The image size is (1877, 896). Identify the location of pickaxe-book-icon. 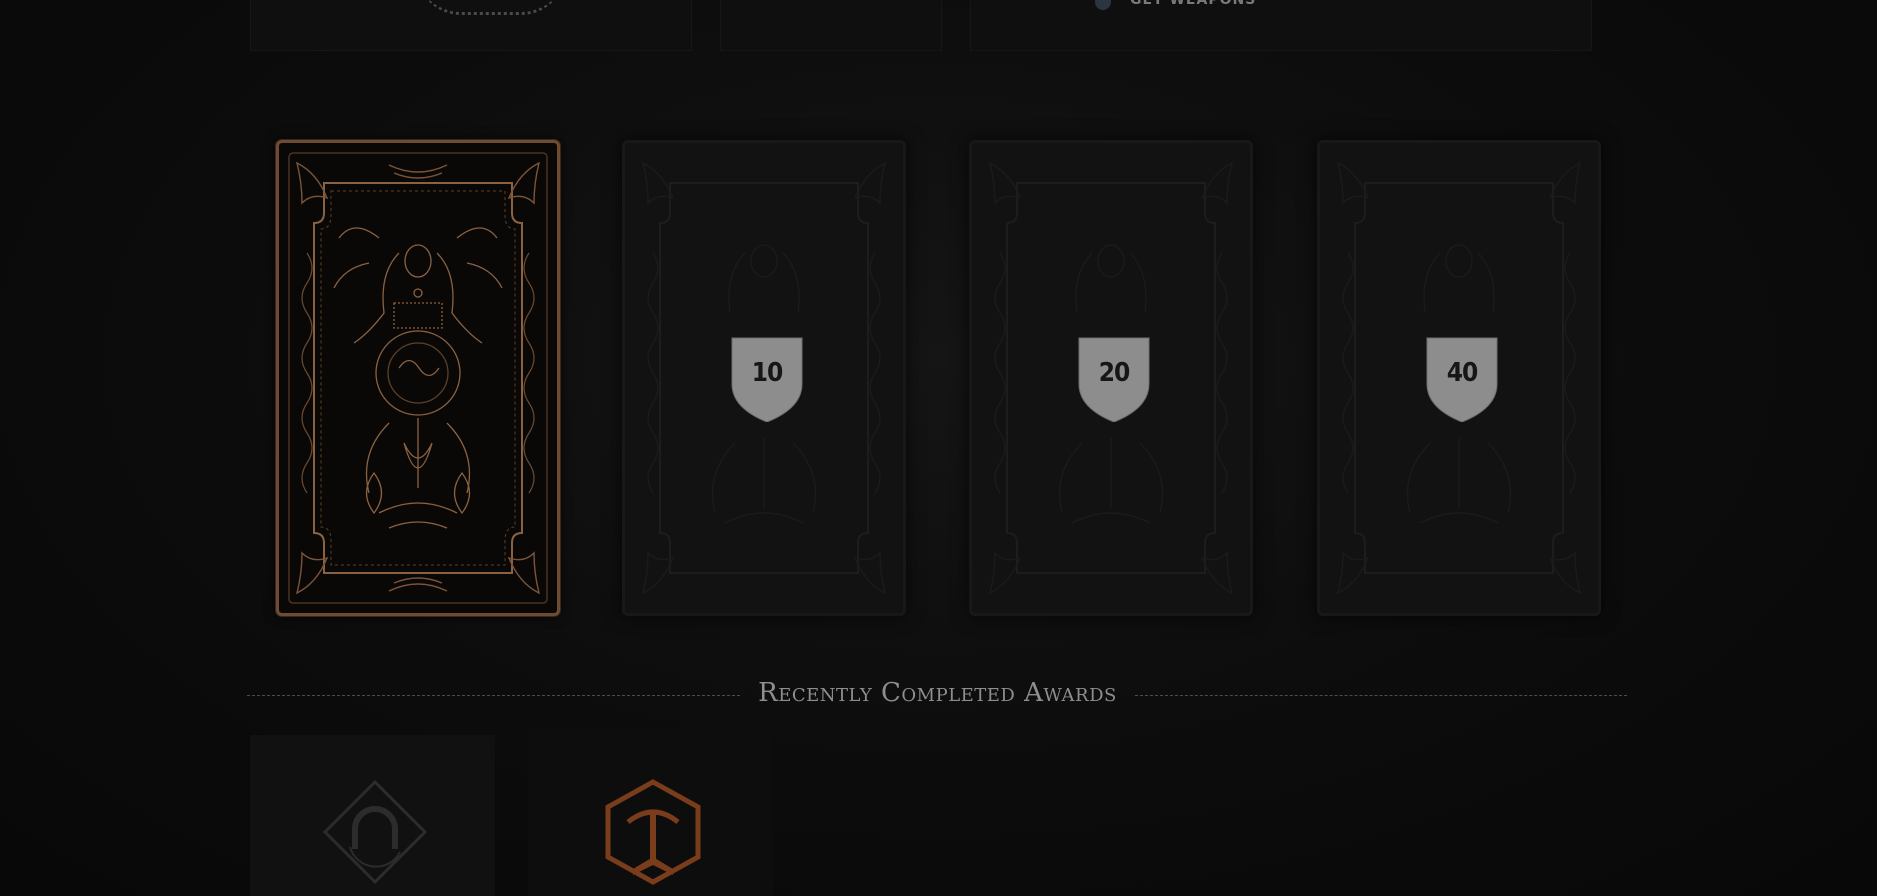
(653, 826).